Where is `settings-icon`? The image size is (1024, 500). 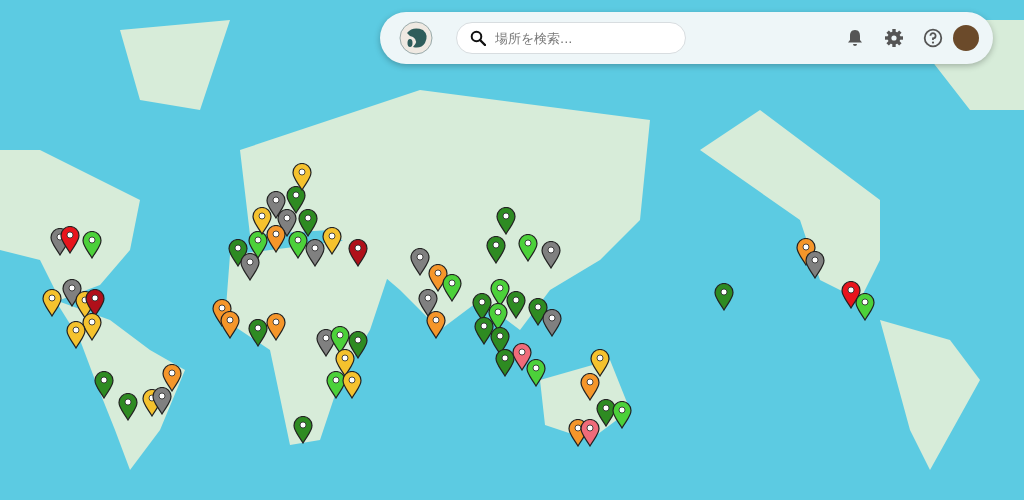
settings-icon is located at coordinates (894, 38).